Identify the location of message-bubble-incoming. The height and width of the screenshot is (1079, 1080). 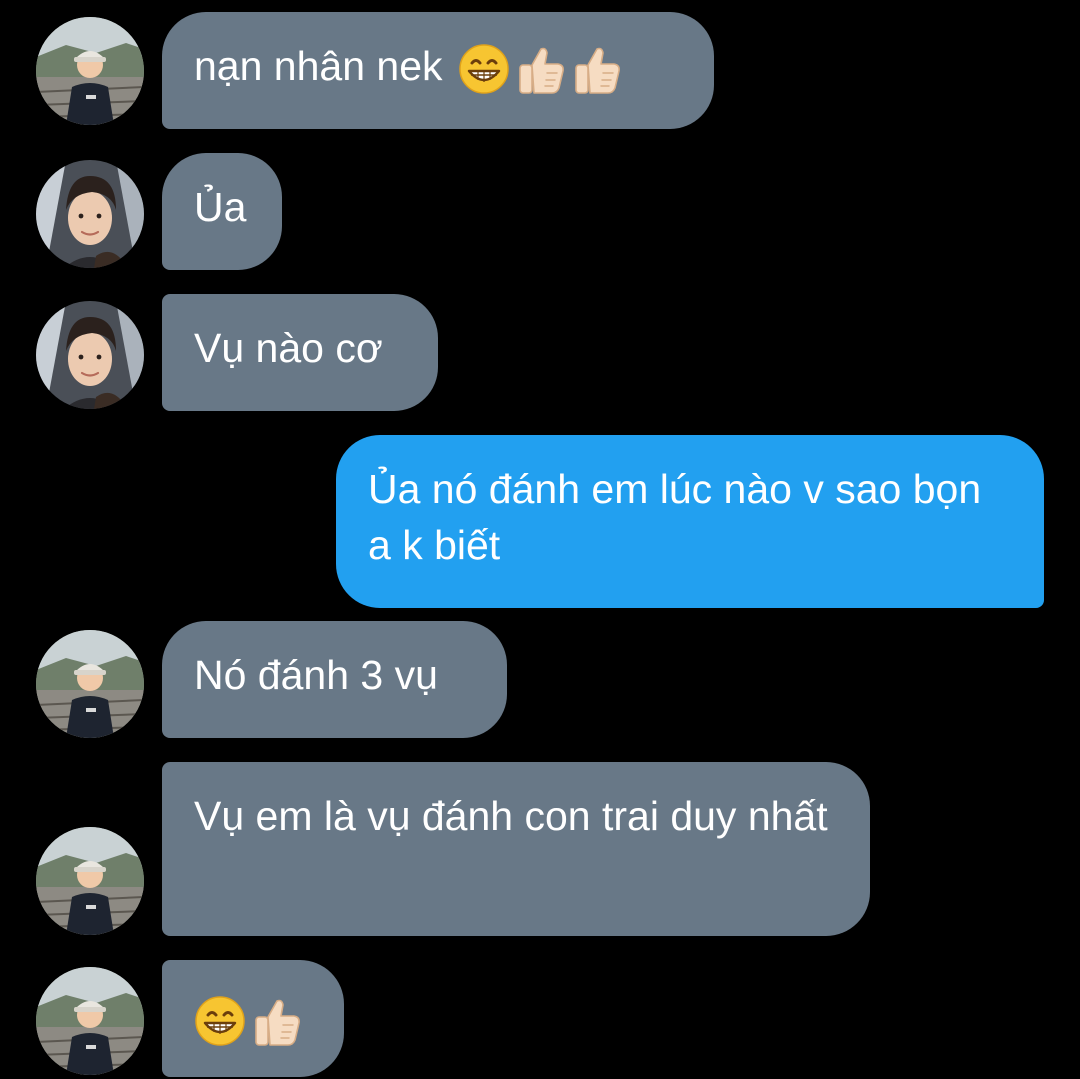
(253, 1018).